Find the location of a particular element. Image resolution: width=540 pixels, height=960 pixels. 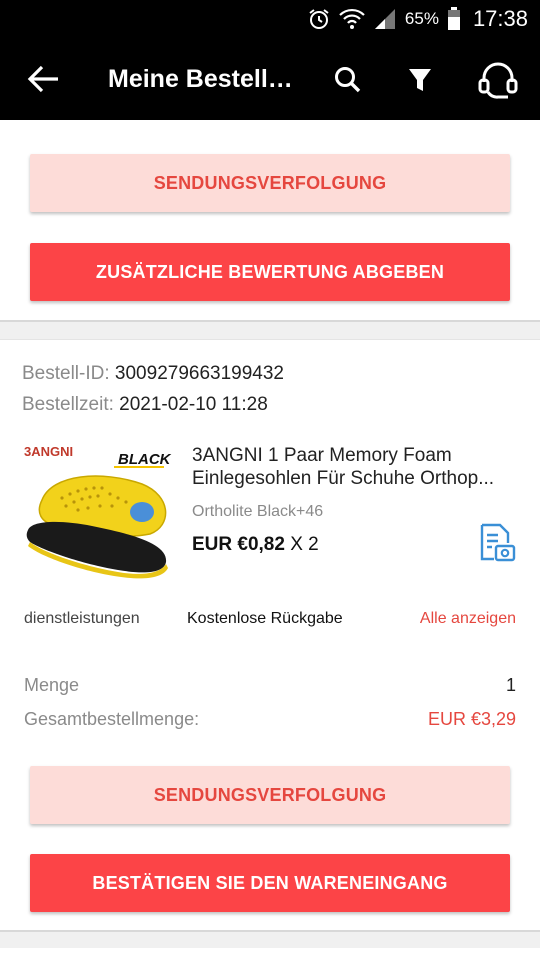

alarm-icon is located at coordinates (319, 19).